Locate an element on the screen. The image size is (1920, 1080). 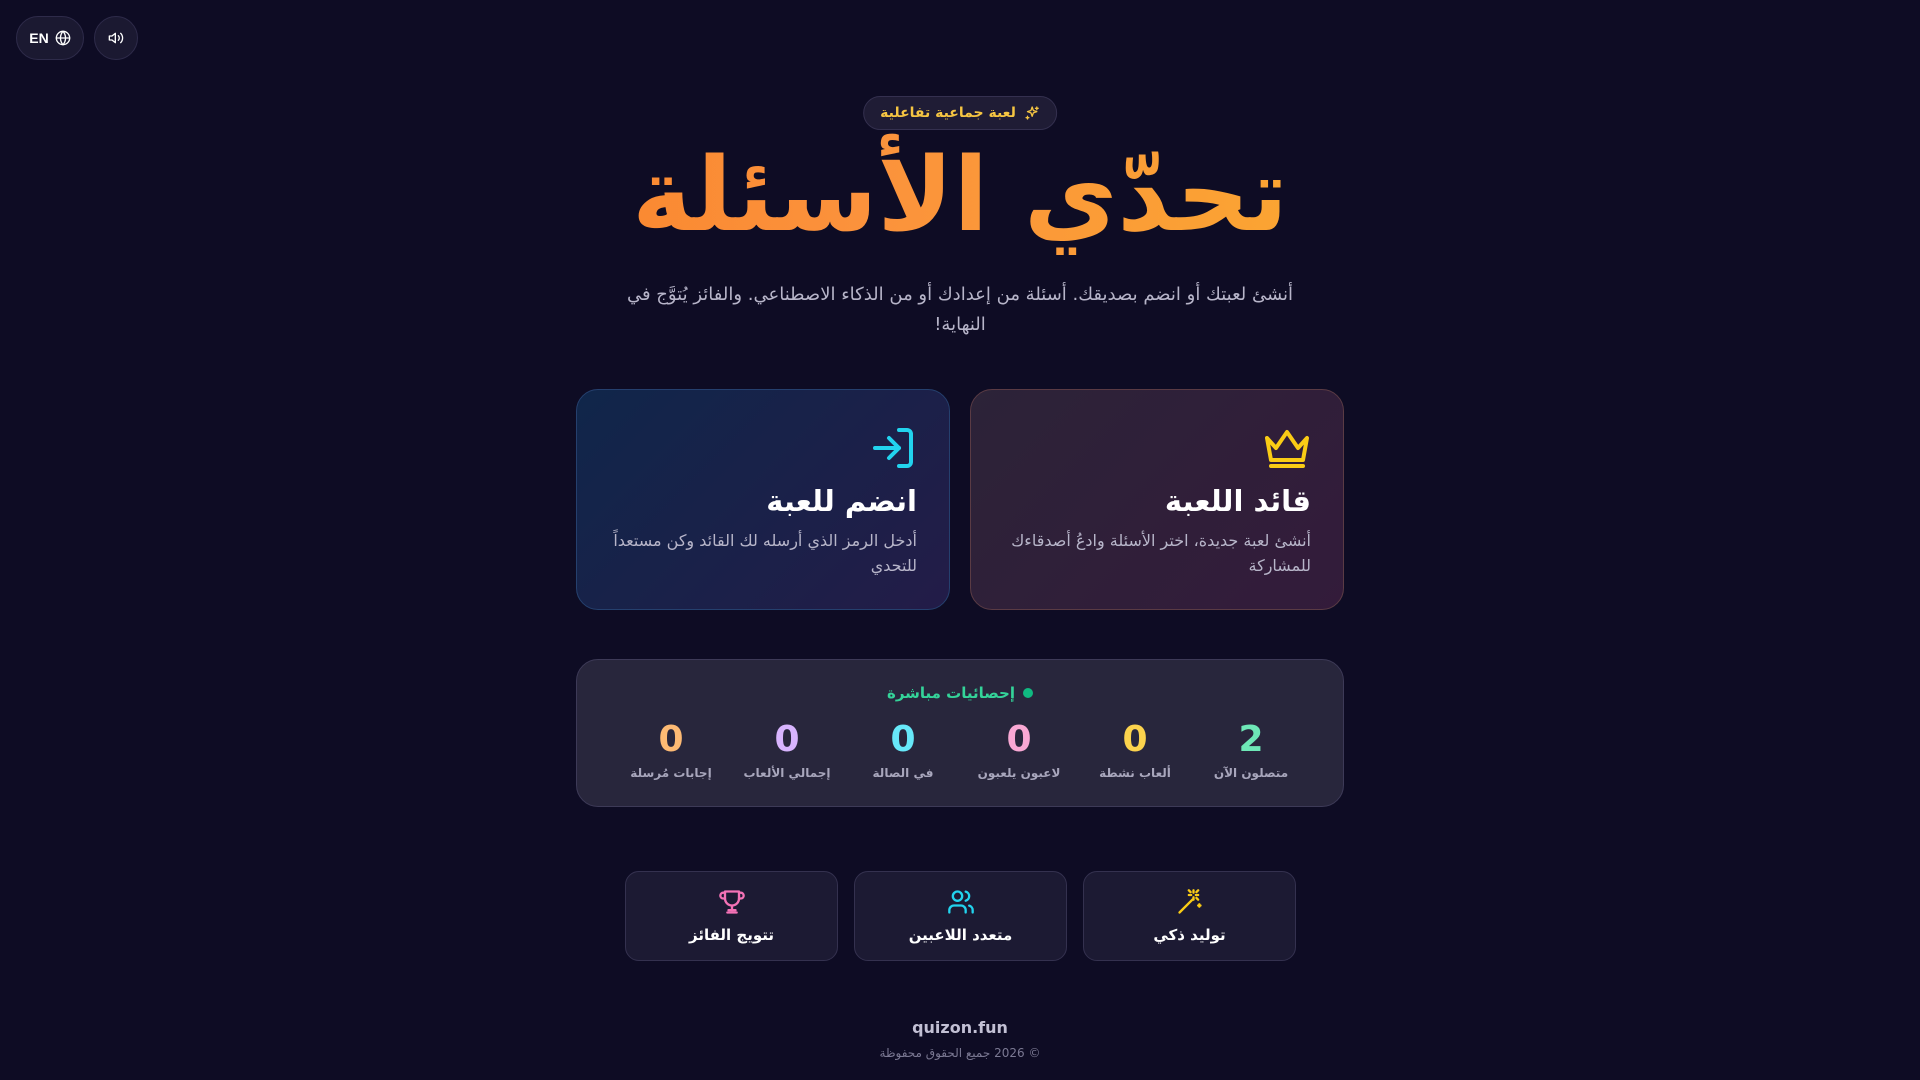
stat-total-games: 0 إجمالي الألعاب is located at coordinates (787, 750).